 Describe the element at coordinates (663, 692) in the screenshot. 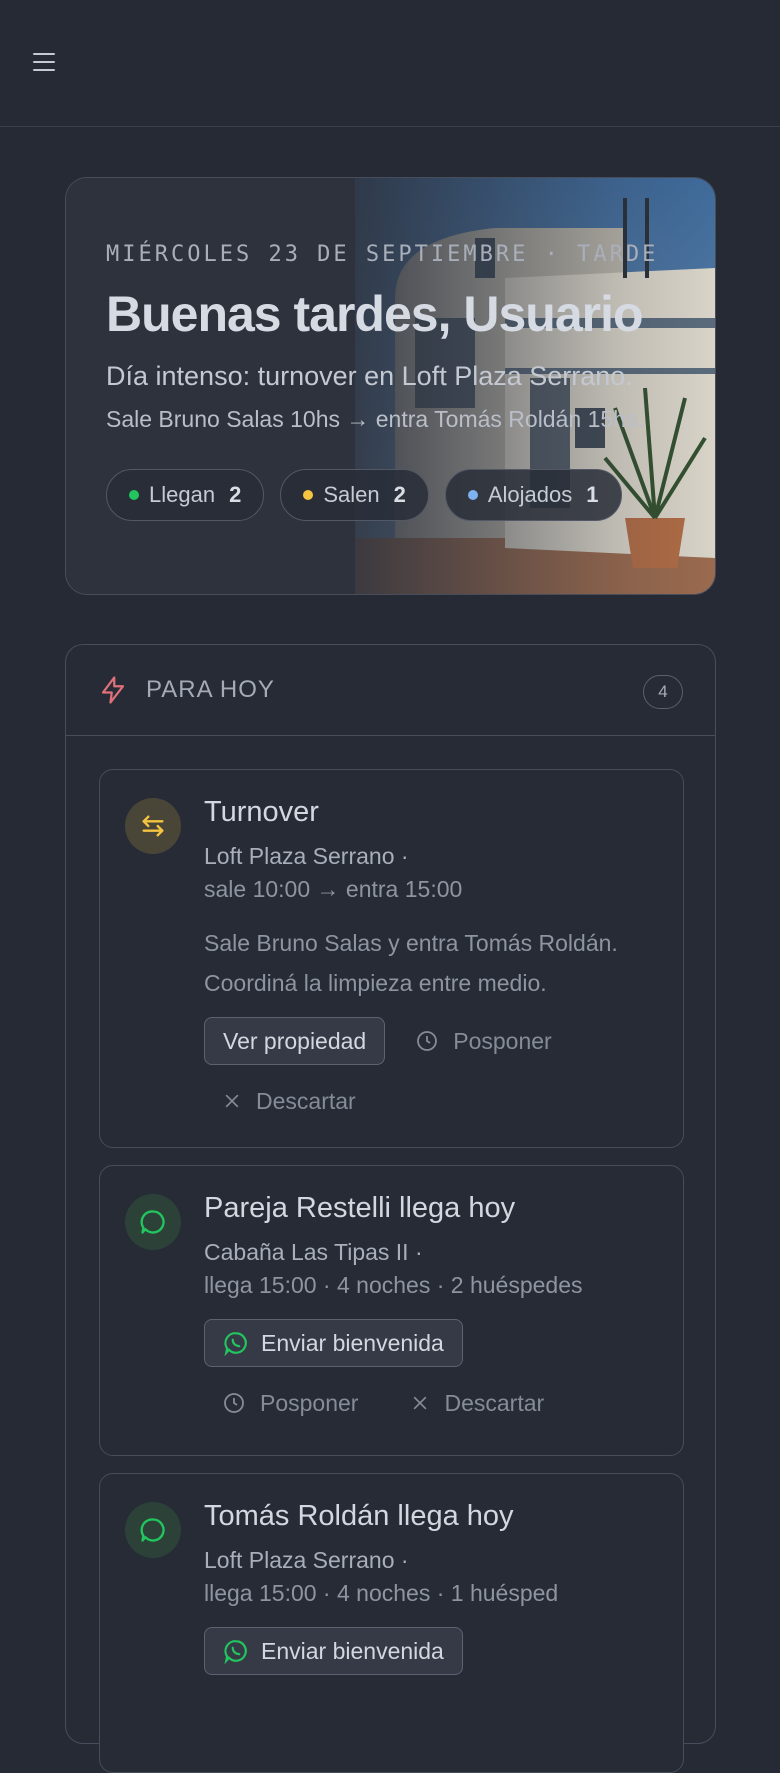

I see `today-count-badge: 4` at that location.